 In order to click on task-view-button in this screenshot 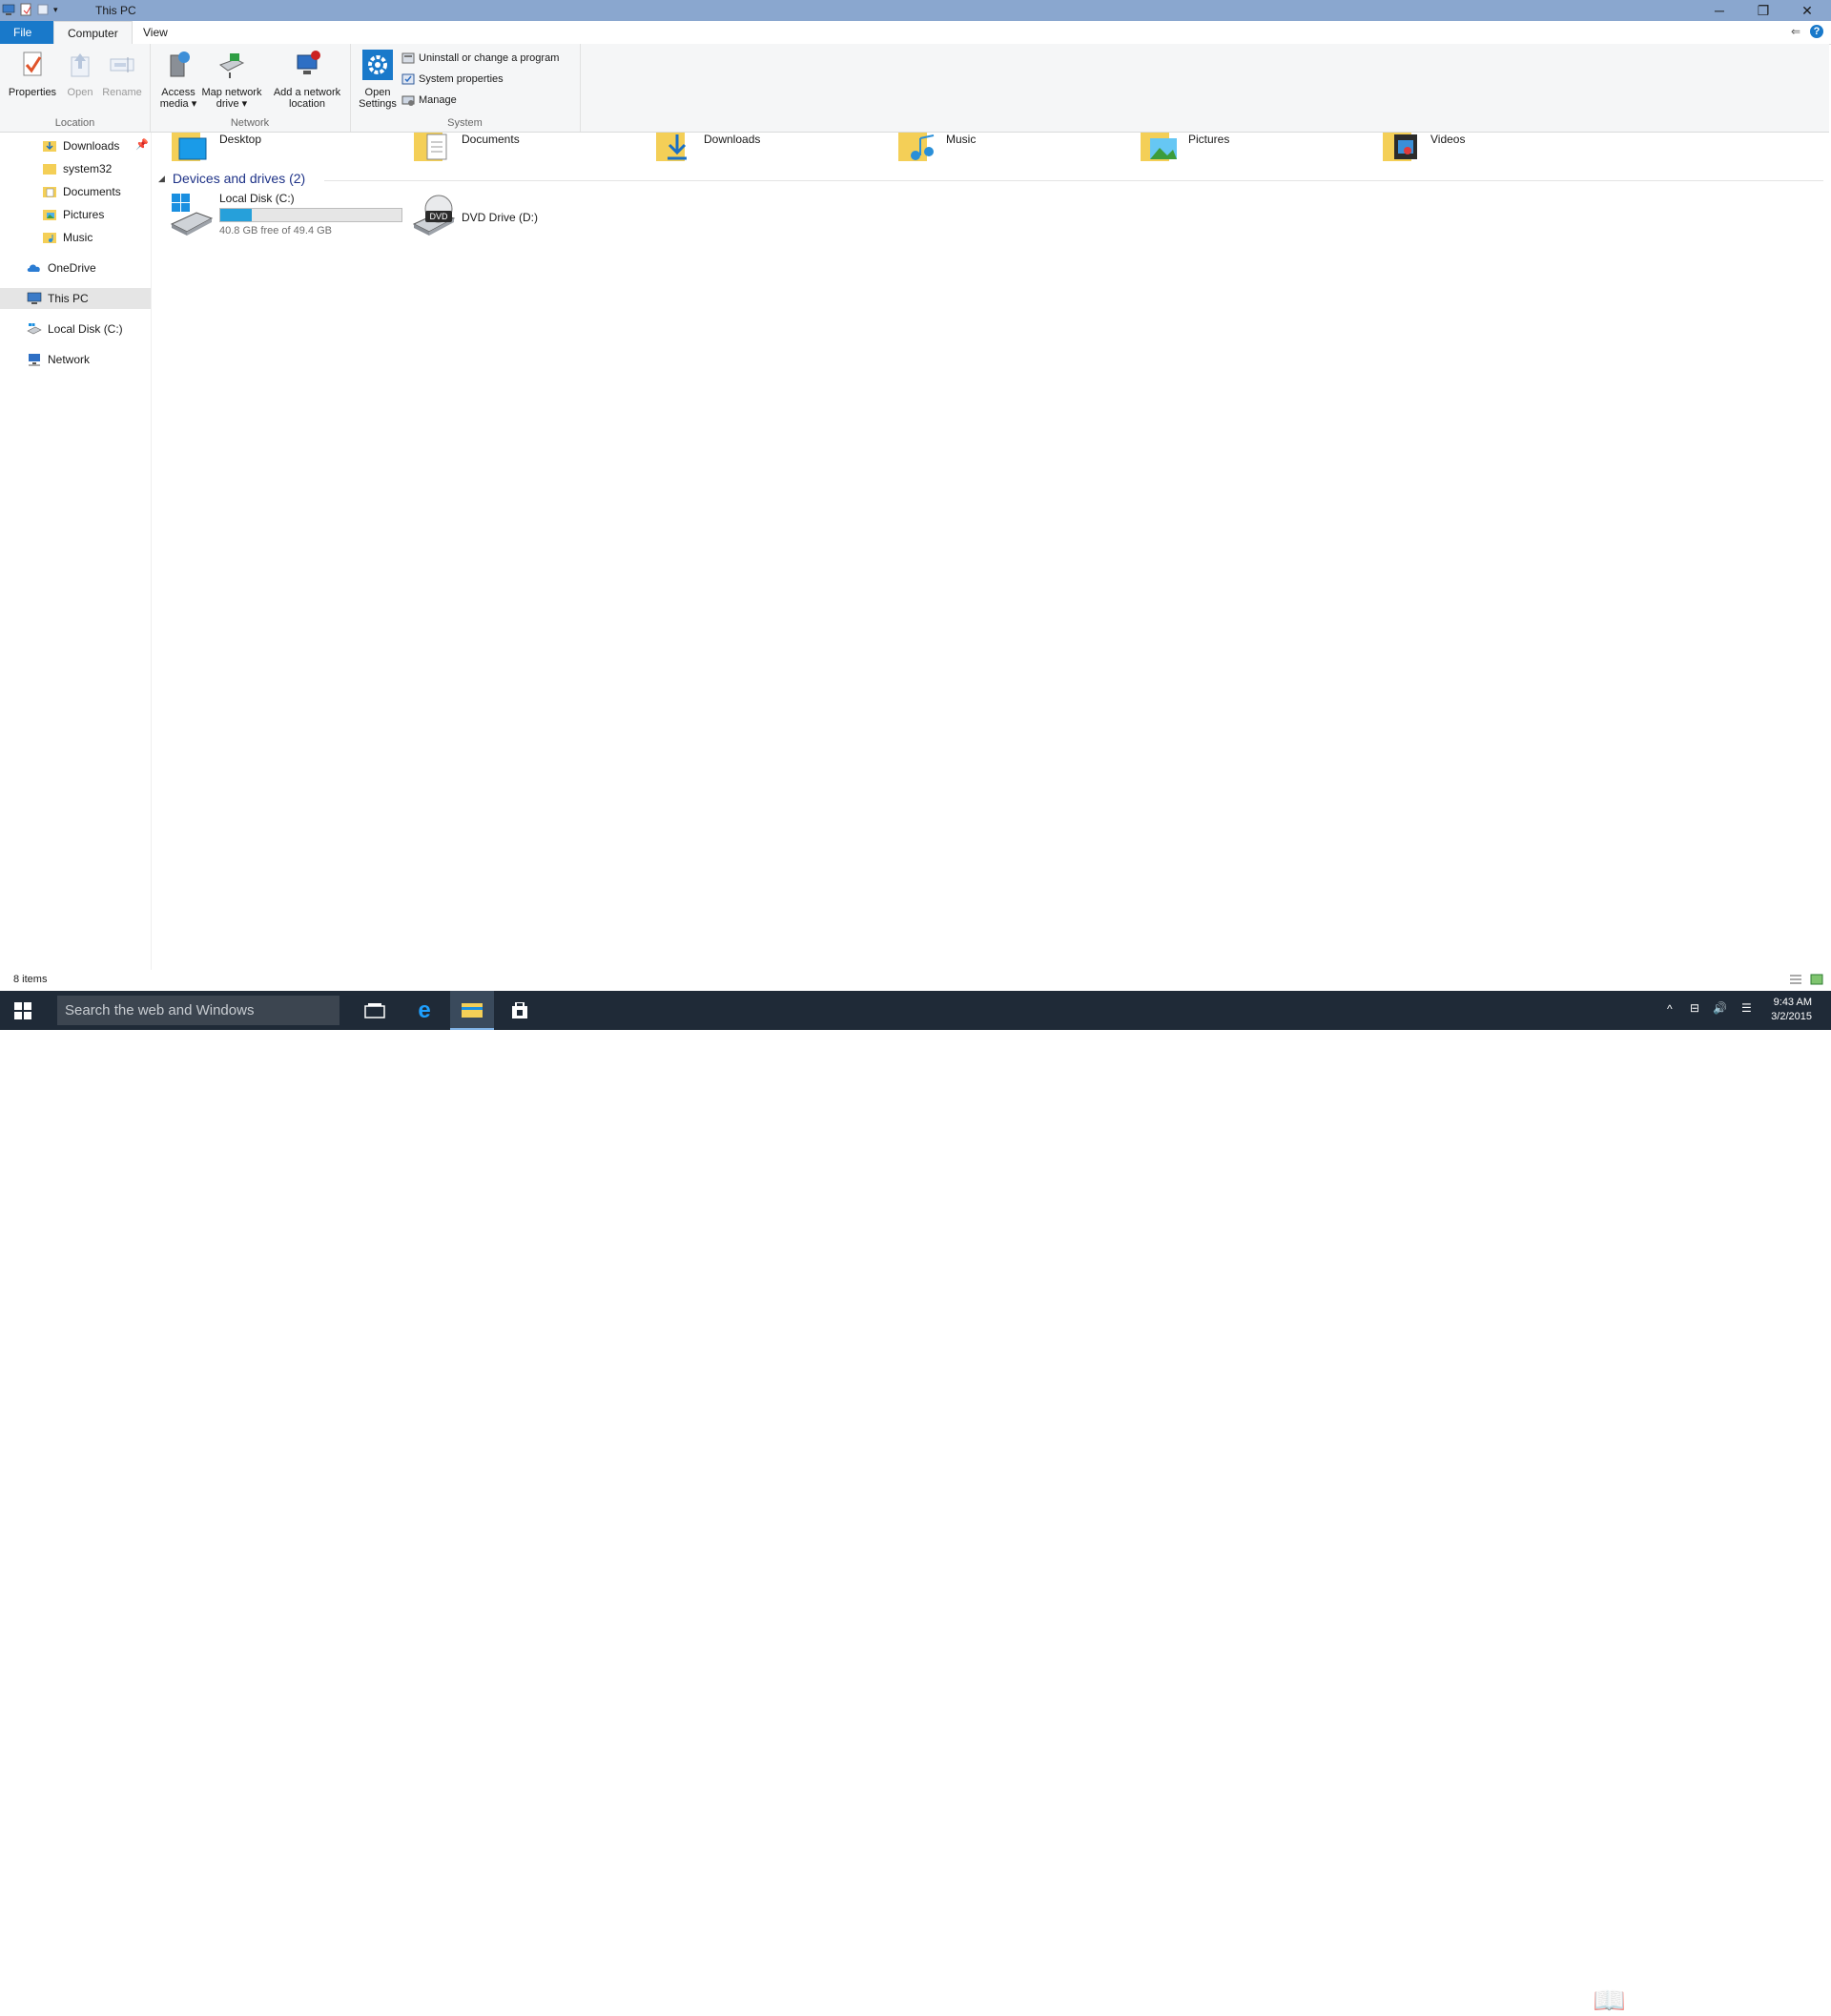, I will do `click(375, 1010)`.